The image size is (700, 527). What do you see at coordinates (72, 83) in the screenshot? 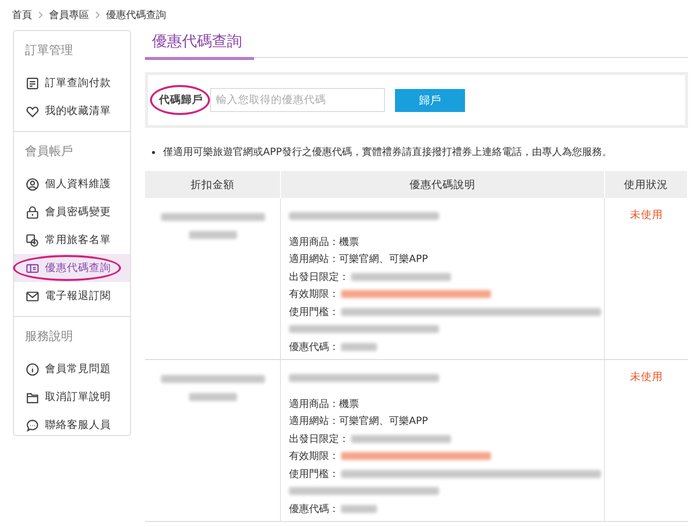
I see `sidebar-item: 訂單查詢付款` at bounding box center [72, 83].